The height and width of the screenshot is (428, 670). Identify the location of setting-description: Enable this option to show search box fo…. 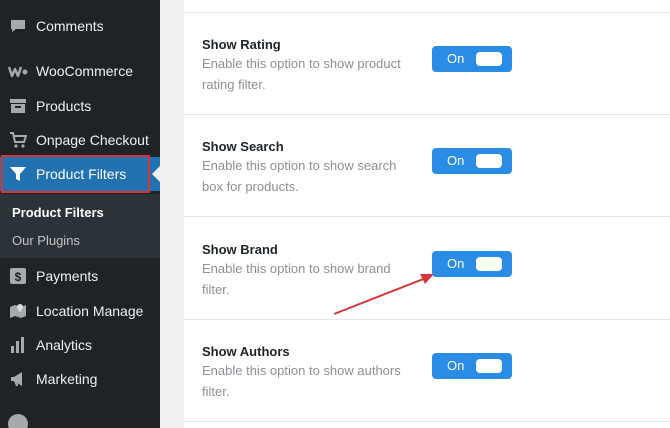
(299, 176).